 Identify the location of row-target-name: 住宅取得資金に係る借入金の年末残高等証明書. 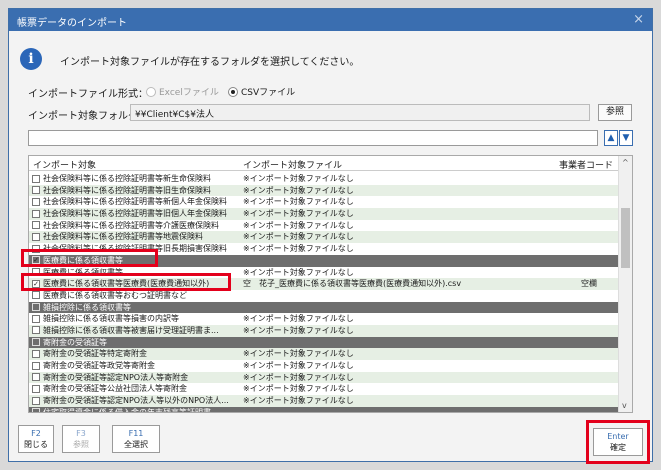
(127, 410).